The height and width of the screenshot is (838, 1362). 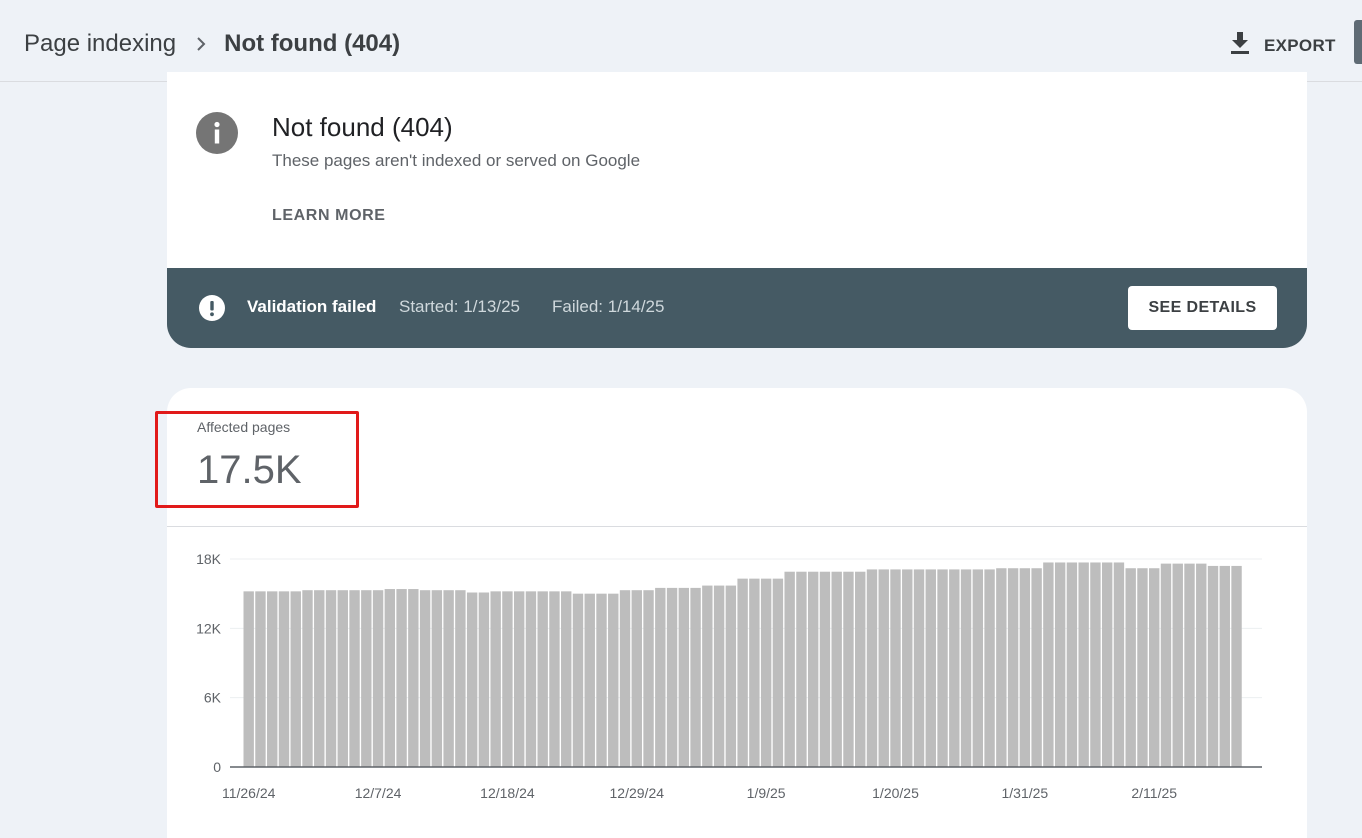 What do you see at coordinates (1025, 793) in the screenshot?
I see `x-tick-label: 1/31/25` at bounding box center [1025, 793].